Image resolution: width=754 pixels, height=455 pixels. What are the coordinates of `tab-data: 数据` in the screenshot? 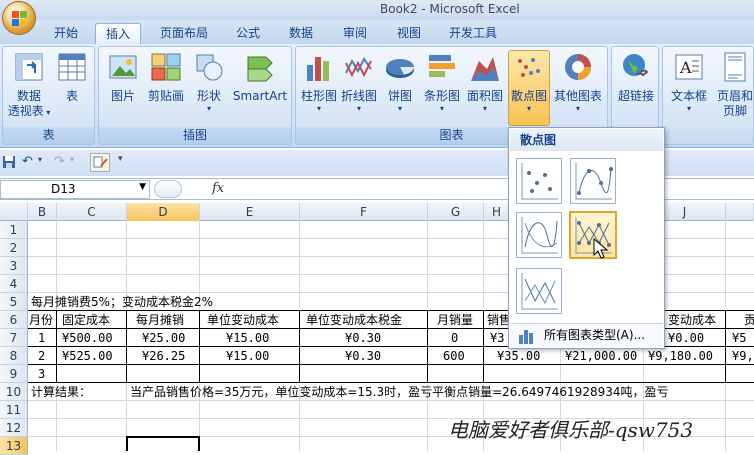 It's located at (301, 33).